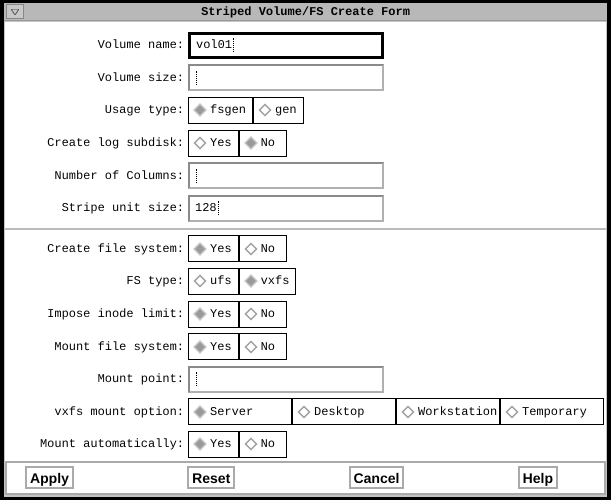 The width and height of the screenshot is (611, 500). I want to click on field-label: Number of Columns:, so click(119, 176).